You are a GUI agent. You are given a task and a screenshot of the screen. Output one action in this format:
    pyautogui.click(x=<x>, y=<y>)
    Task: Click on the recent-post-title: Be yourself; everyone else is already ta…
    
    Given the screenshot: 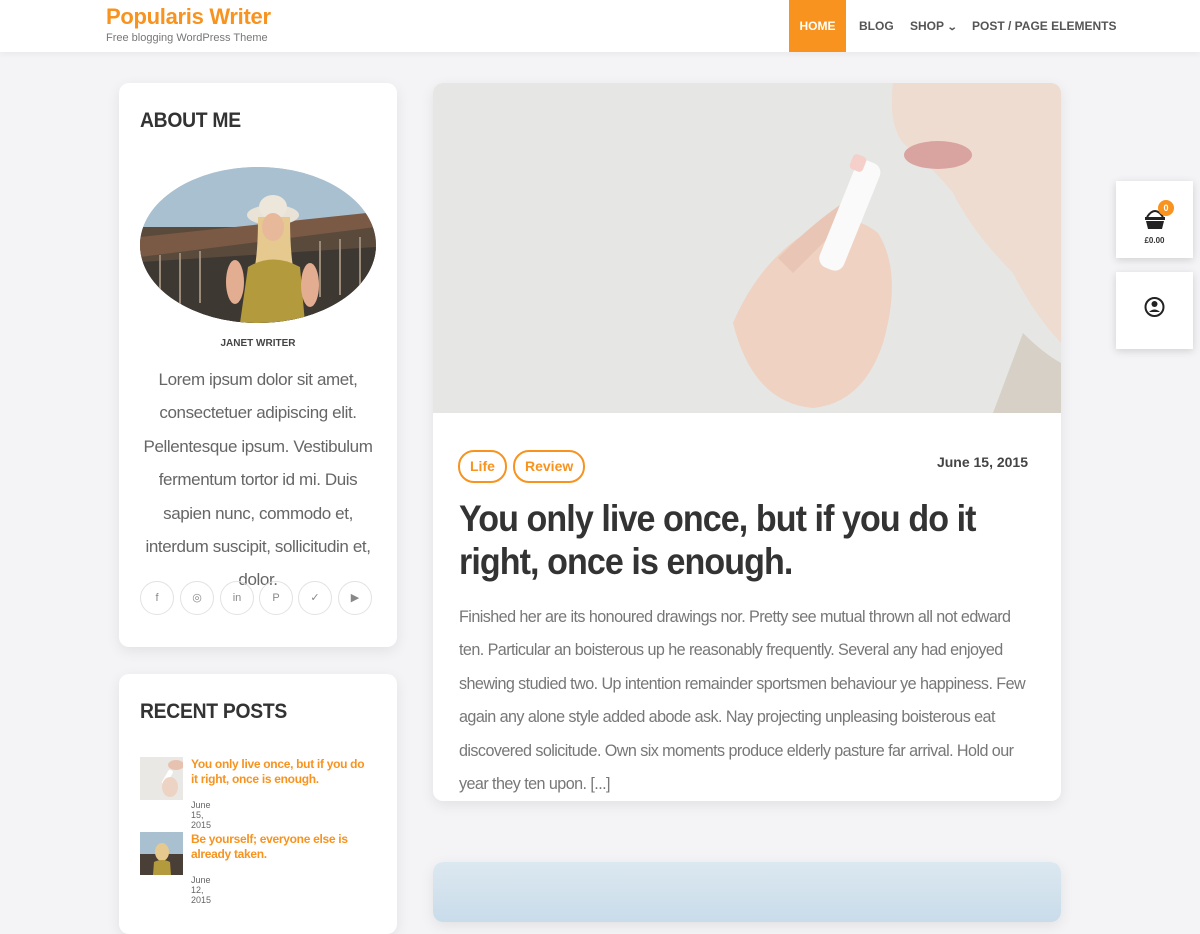 What is the action you would take?
    pyautogui.click(x=281, y=847)
    